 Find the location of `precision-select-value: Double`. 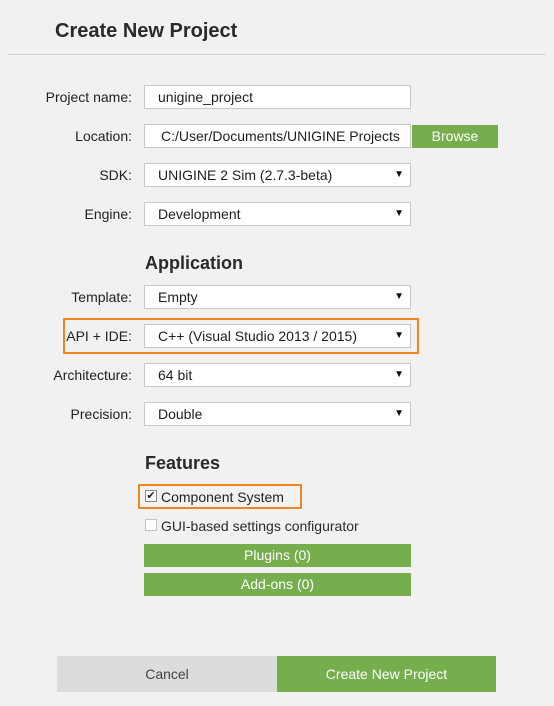

precision-select-value: Double is located at coordinates (180, 414).